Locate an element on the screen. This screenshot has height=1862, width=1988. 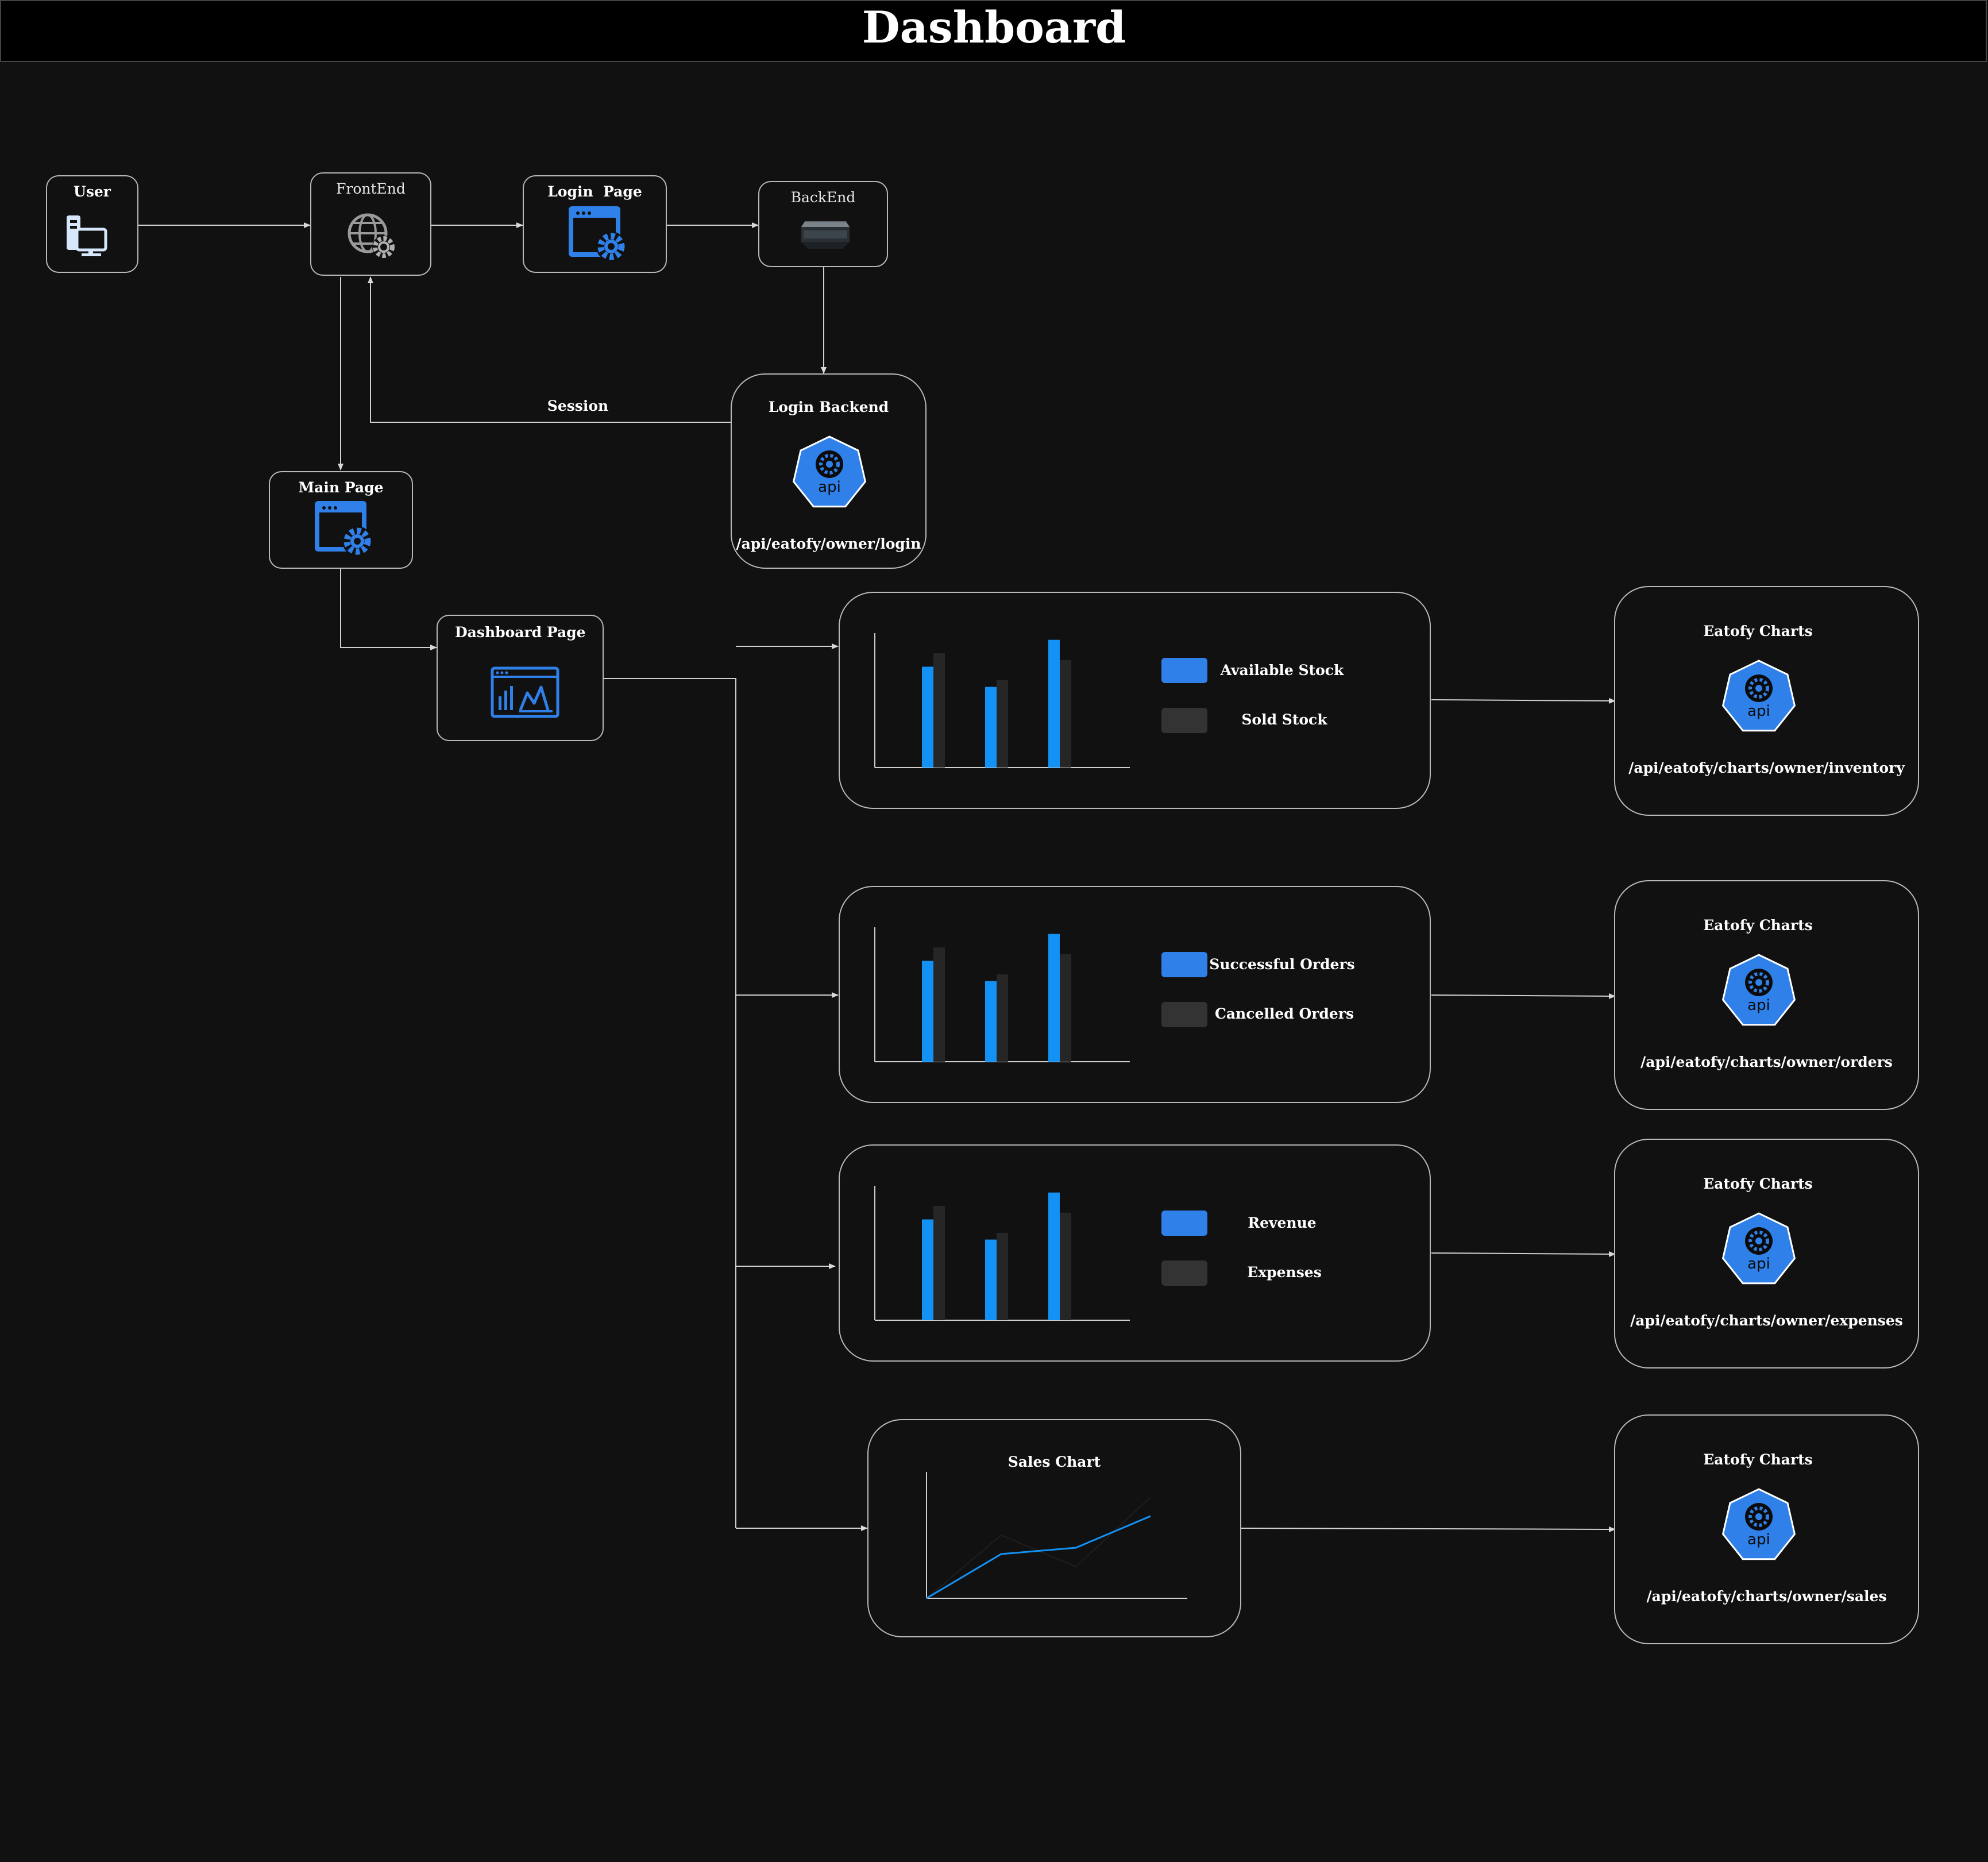
chart-panel-expenses: Revenue Expenses is located at coordinates (1135, 1253).